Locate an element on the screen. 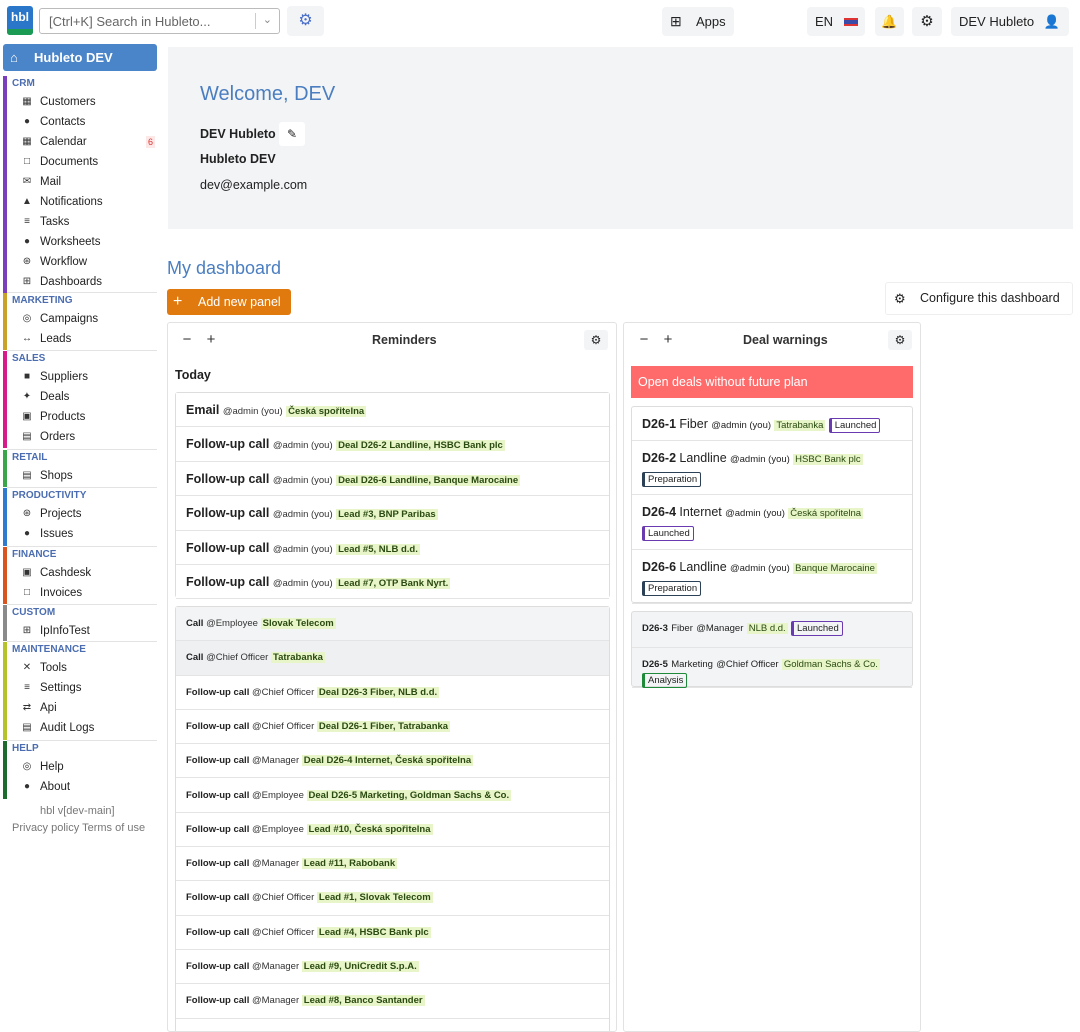  user-menu-button: DEV Hubleto 👤 is located at coordinates (1010, 21).